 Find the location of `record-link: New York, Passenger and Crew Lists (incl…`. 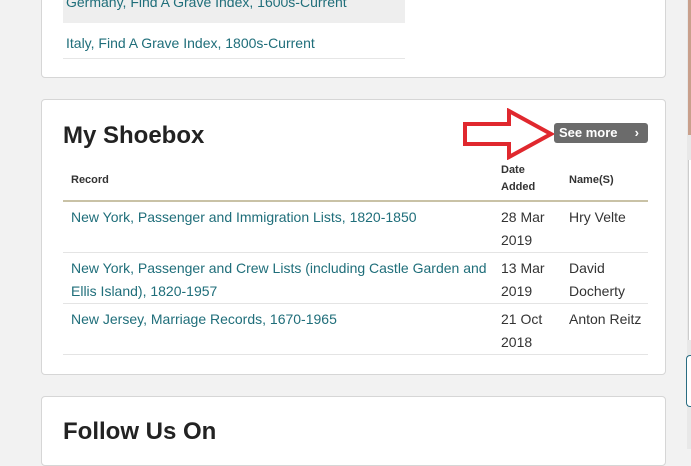

record-link: New York, Passenger and Crew Lists (incl… is located at coordinates (281, 280).